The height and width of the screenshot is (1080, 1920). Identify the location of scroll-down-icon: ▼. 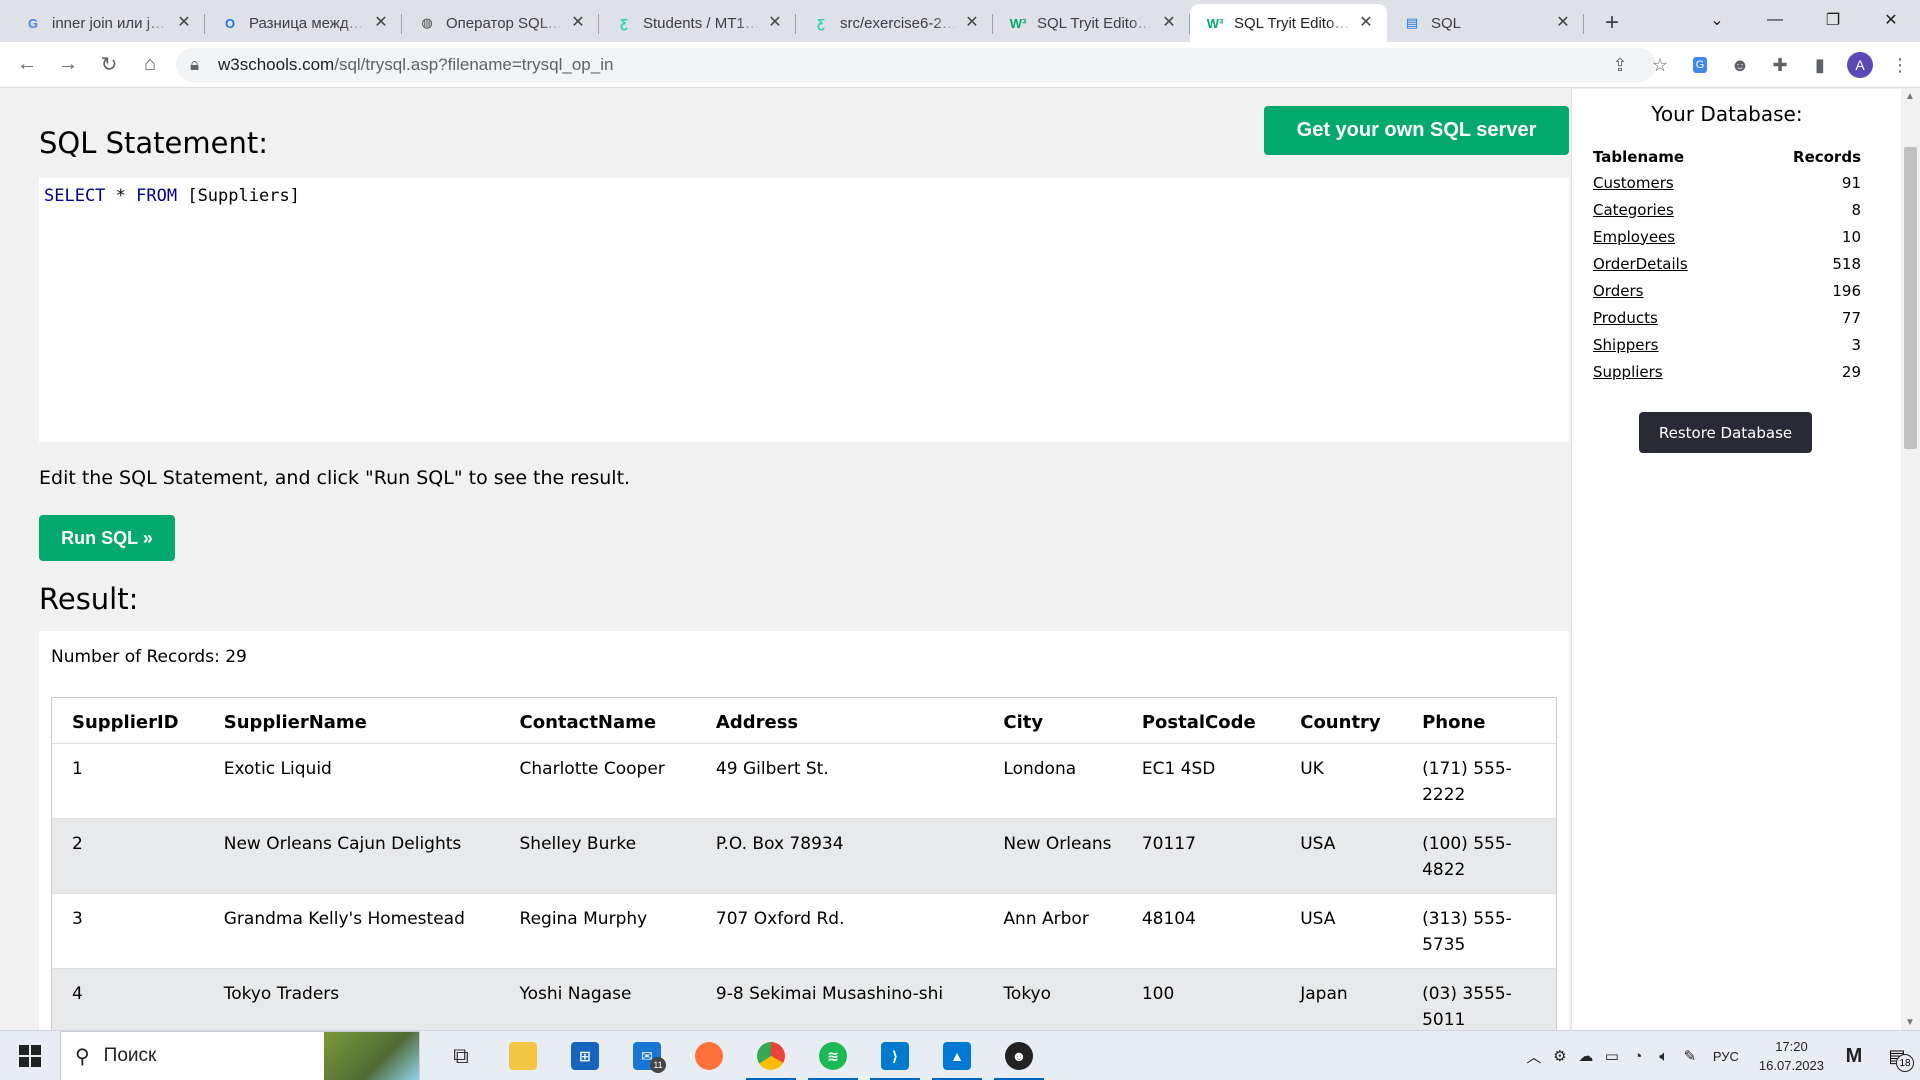
(1910, 1022).